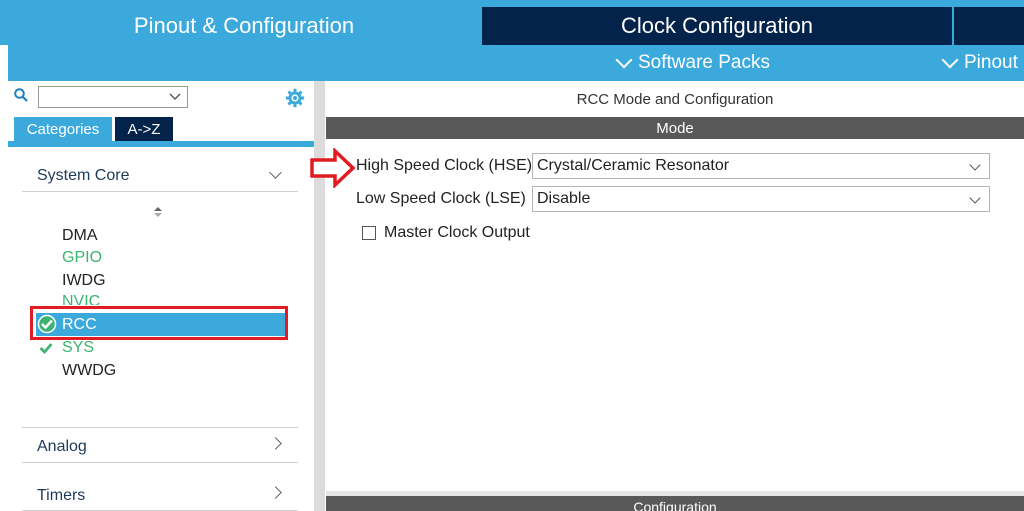 This screenshot has width=1024, height=511. Describe the element at coordinates (512, 63) in the screenshot. I see `sub-menu-bar` at that location.